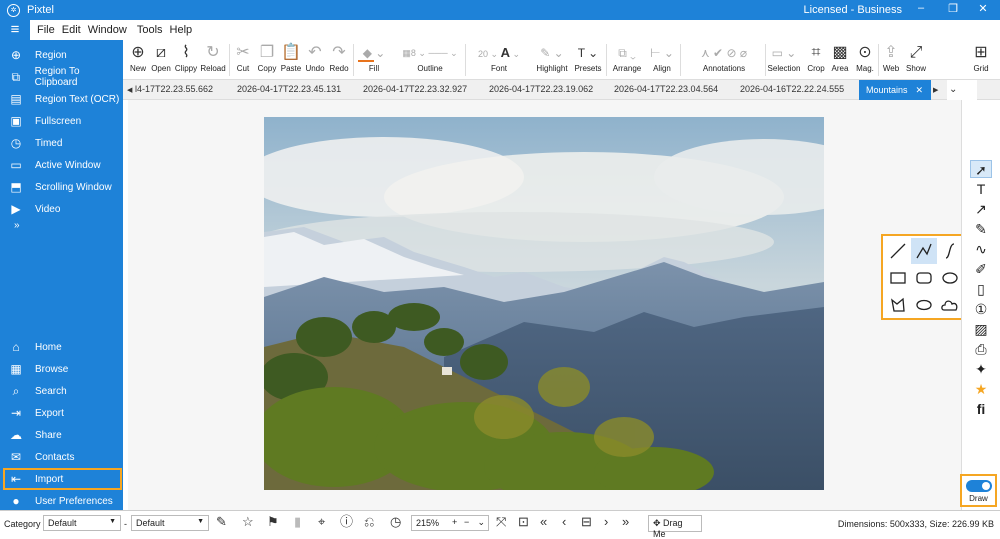  Describe the element at coordinates (891, 57) in the screenshot. I see `web-button: ⇪ Web` at that location.